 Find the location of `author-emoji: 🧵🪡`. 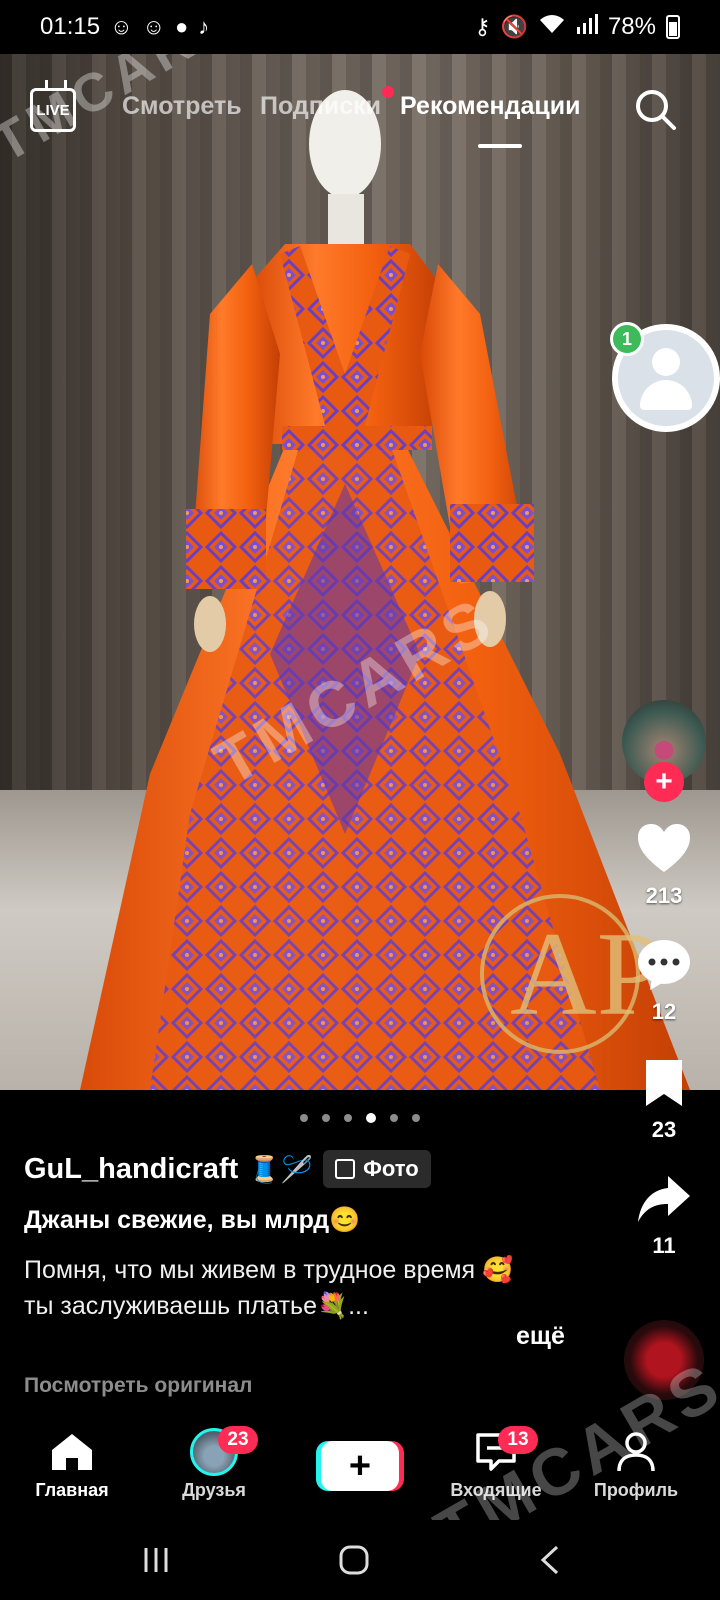

author-emoji: 🧵🪡 is located at coordinates (281, 1168).